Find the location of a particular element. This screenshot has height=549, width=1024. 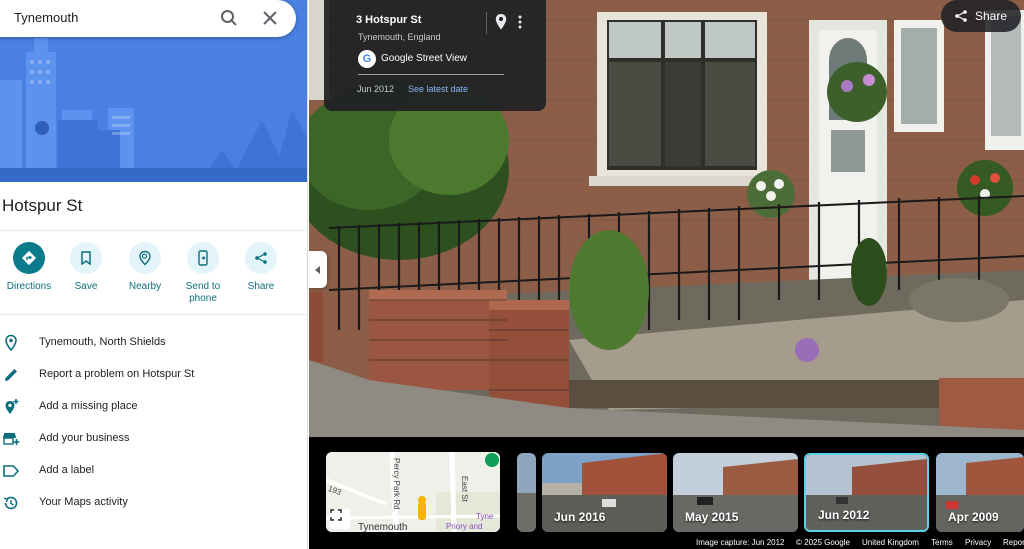

share-street-view-button: Share is located at coordinates (981, 16).